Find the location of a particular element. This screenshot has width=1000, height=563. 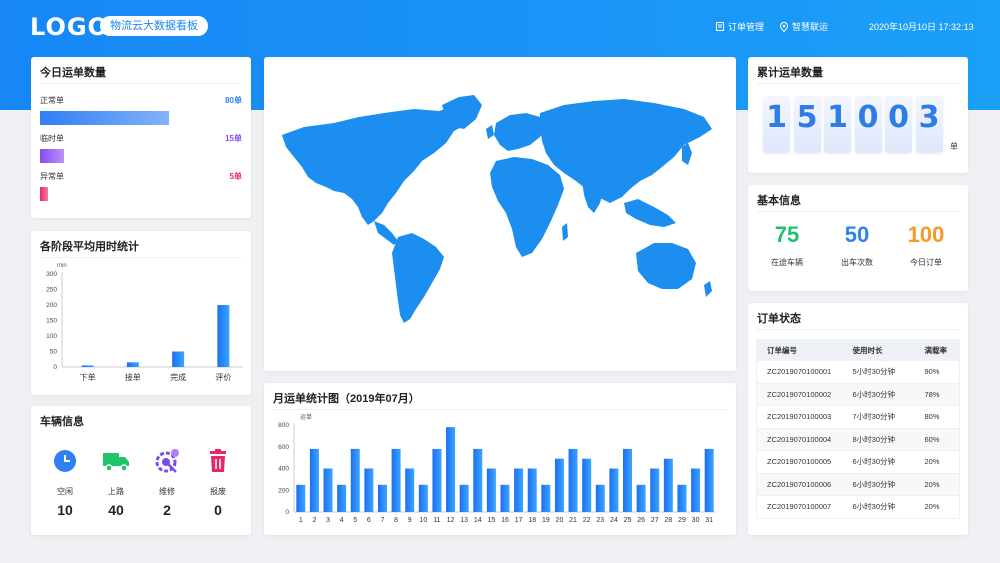

x-tick-label: 17 is located at coordinates (519, 520).